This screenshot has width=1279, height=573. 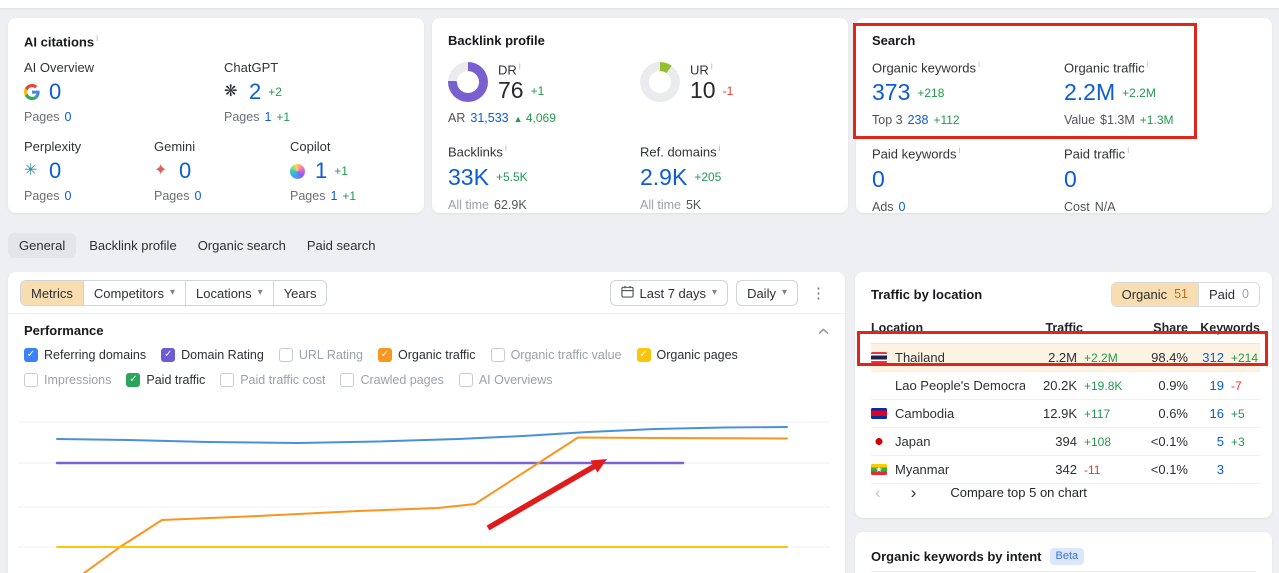 I want to click on ref-domains-block: Ref. domains i 2.9K +205 All time 5K, so click(x=736, y=177).